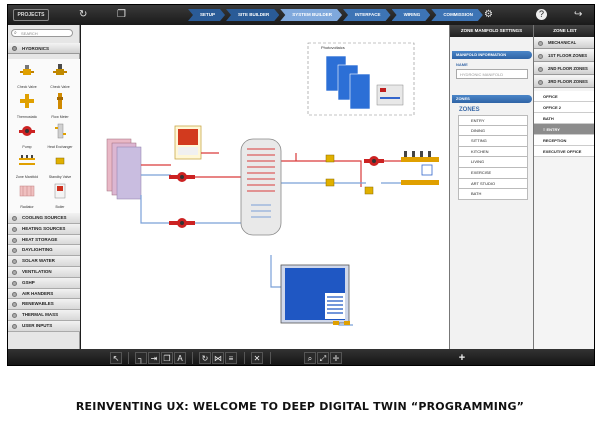 This screenshot has height=425, width=600. What do you see at coordinates (493, 141) in the screenshot?
I see `zone-row-sitting: SITTING` at bounding box center [493, 141].